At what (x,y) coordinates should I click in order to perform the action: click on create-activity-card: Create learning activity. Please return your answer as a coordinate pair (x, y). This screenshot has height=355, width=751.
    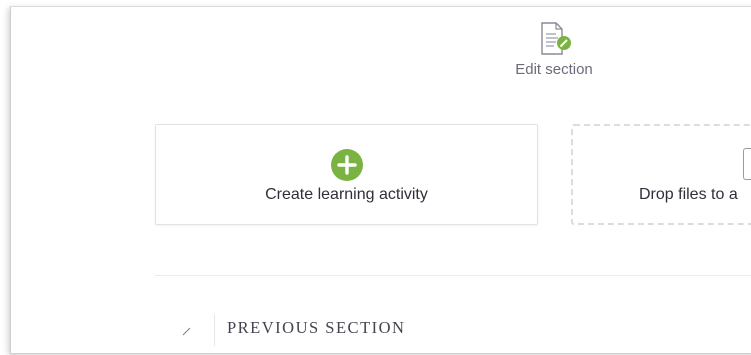
    Looking at the image, I should click on (346, 174).